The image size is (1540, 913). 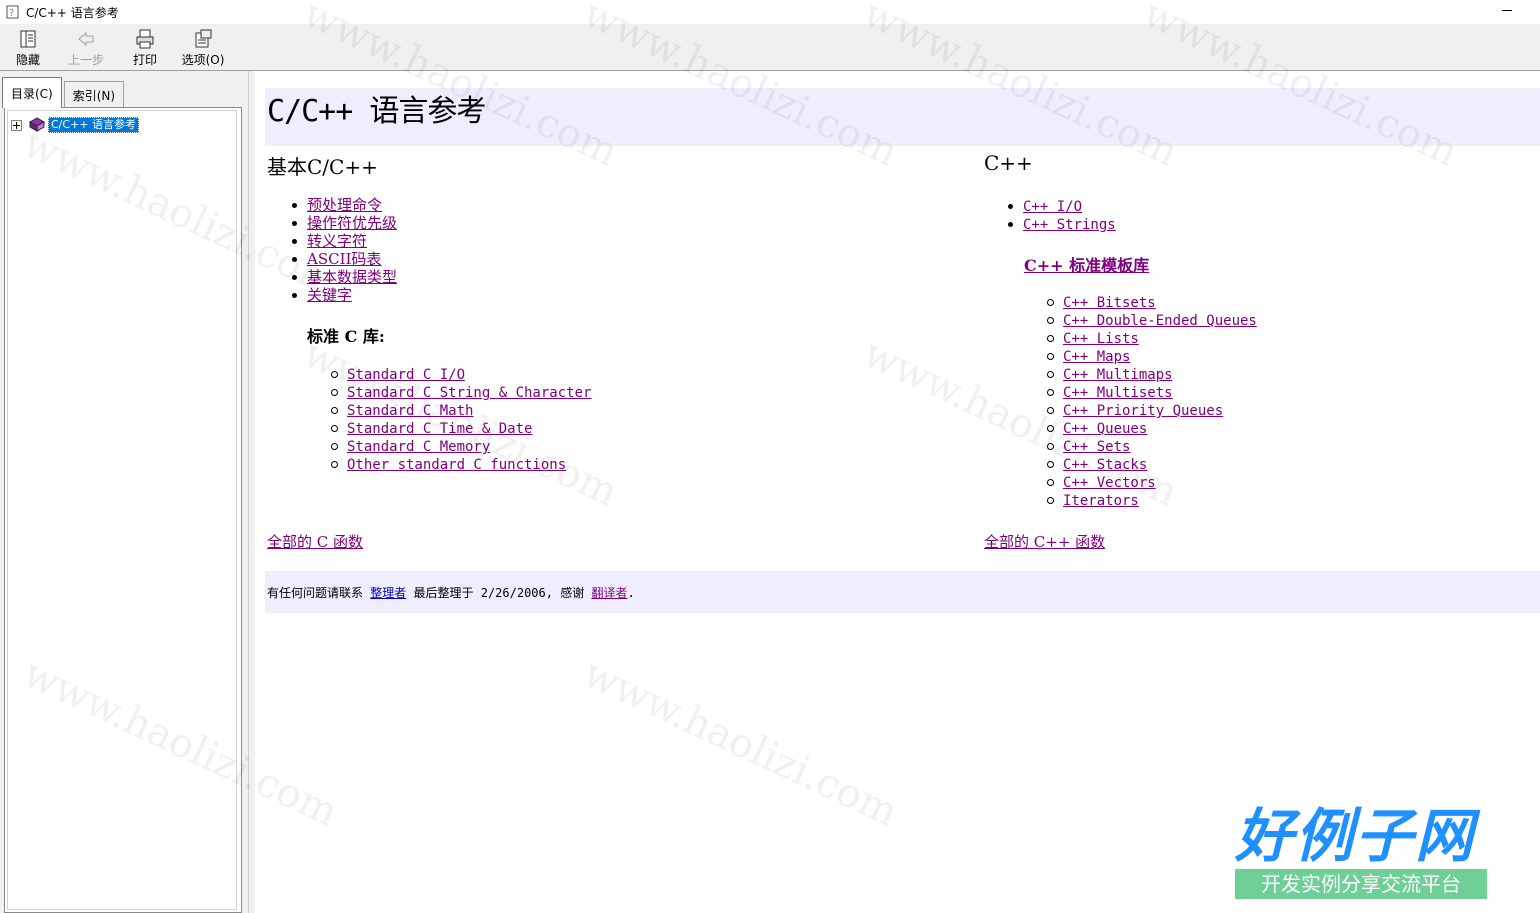 I want to click on stl-link: C++ Bitsets, so click(x=1109, y=303).